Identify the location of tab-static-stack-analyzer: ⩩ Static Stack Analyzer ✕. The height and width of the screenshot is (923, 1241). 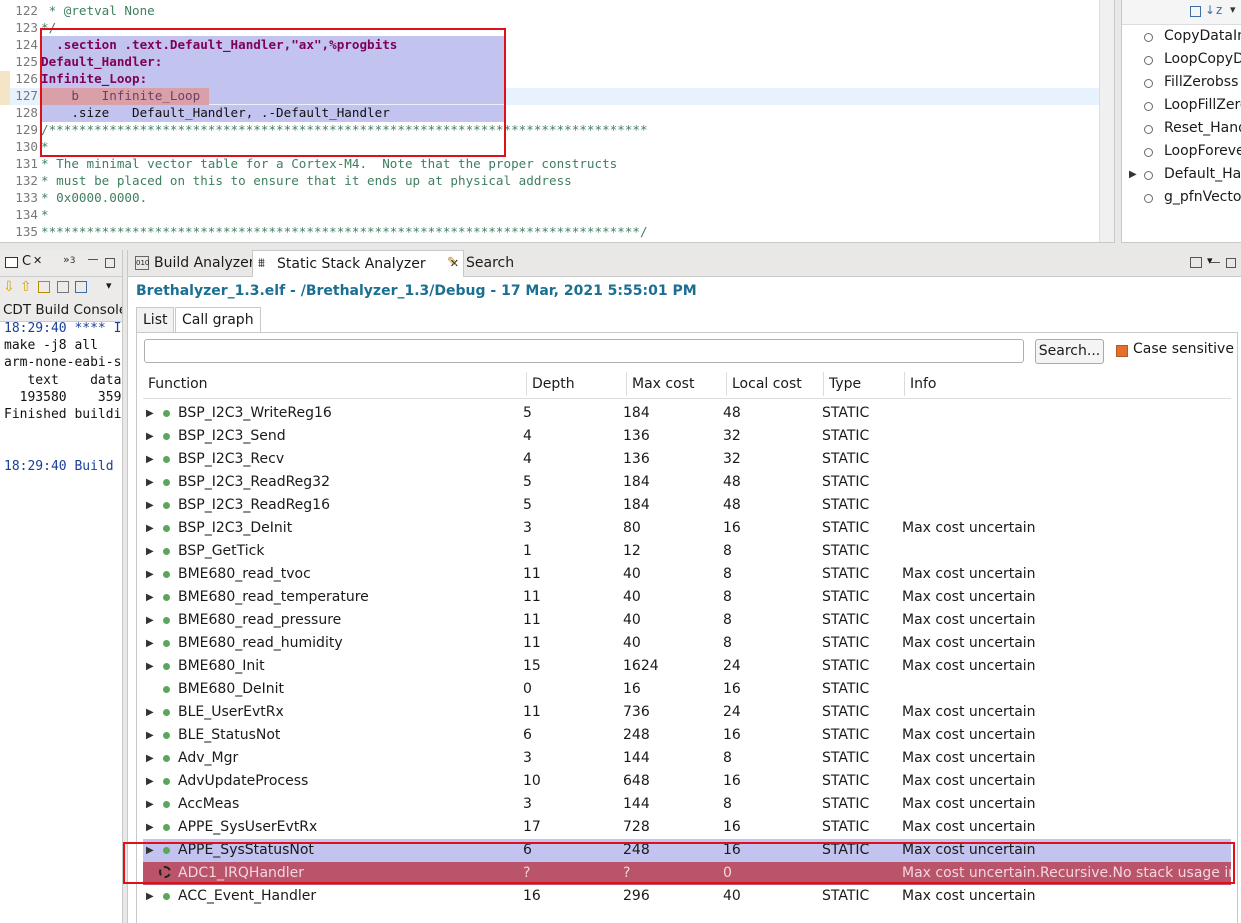
(358, 263).